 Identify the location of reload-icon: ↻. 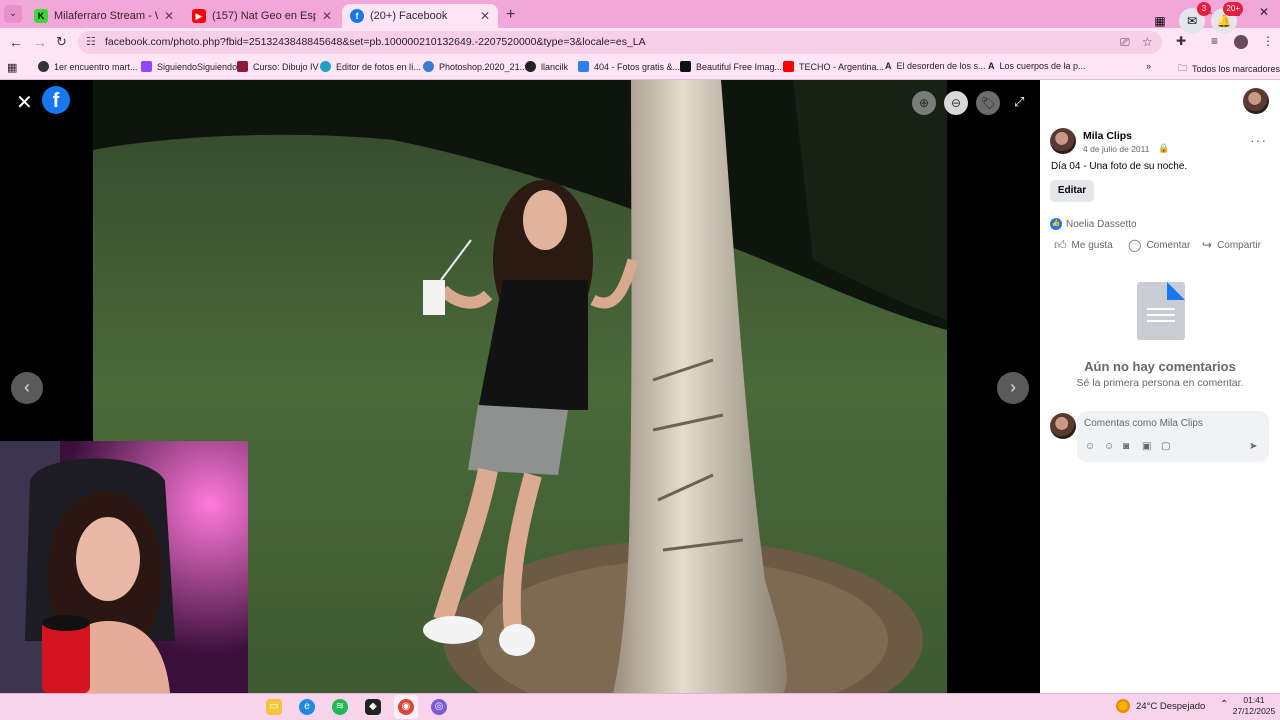
(61, 42).